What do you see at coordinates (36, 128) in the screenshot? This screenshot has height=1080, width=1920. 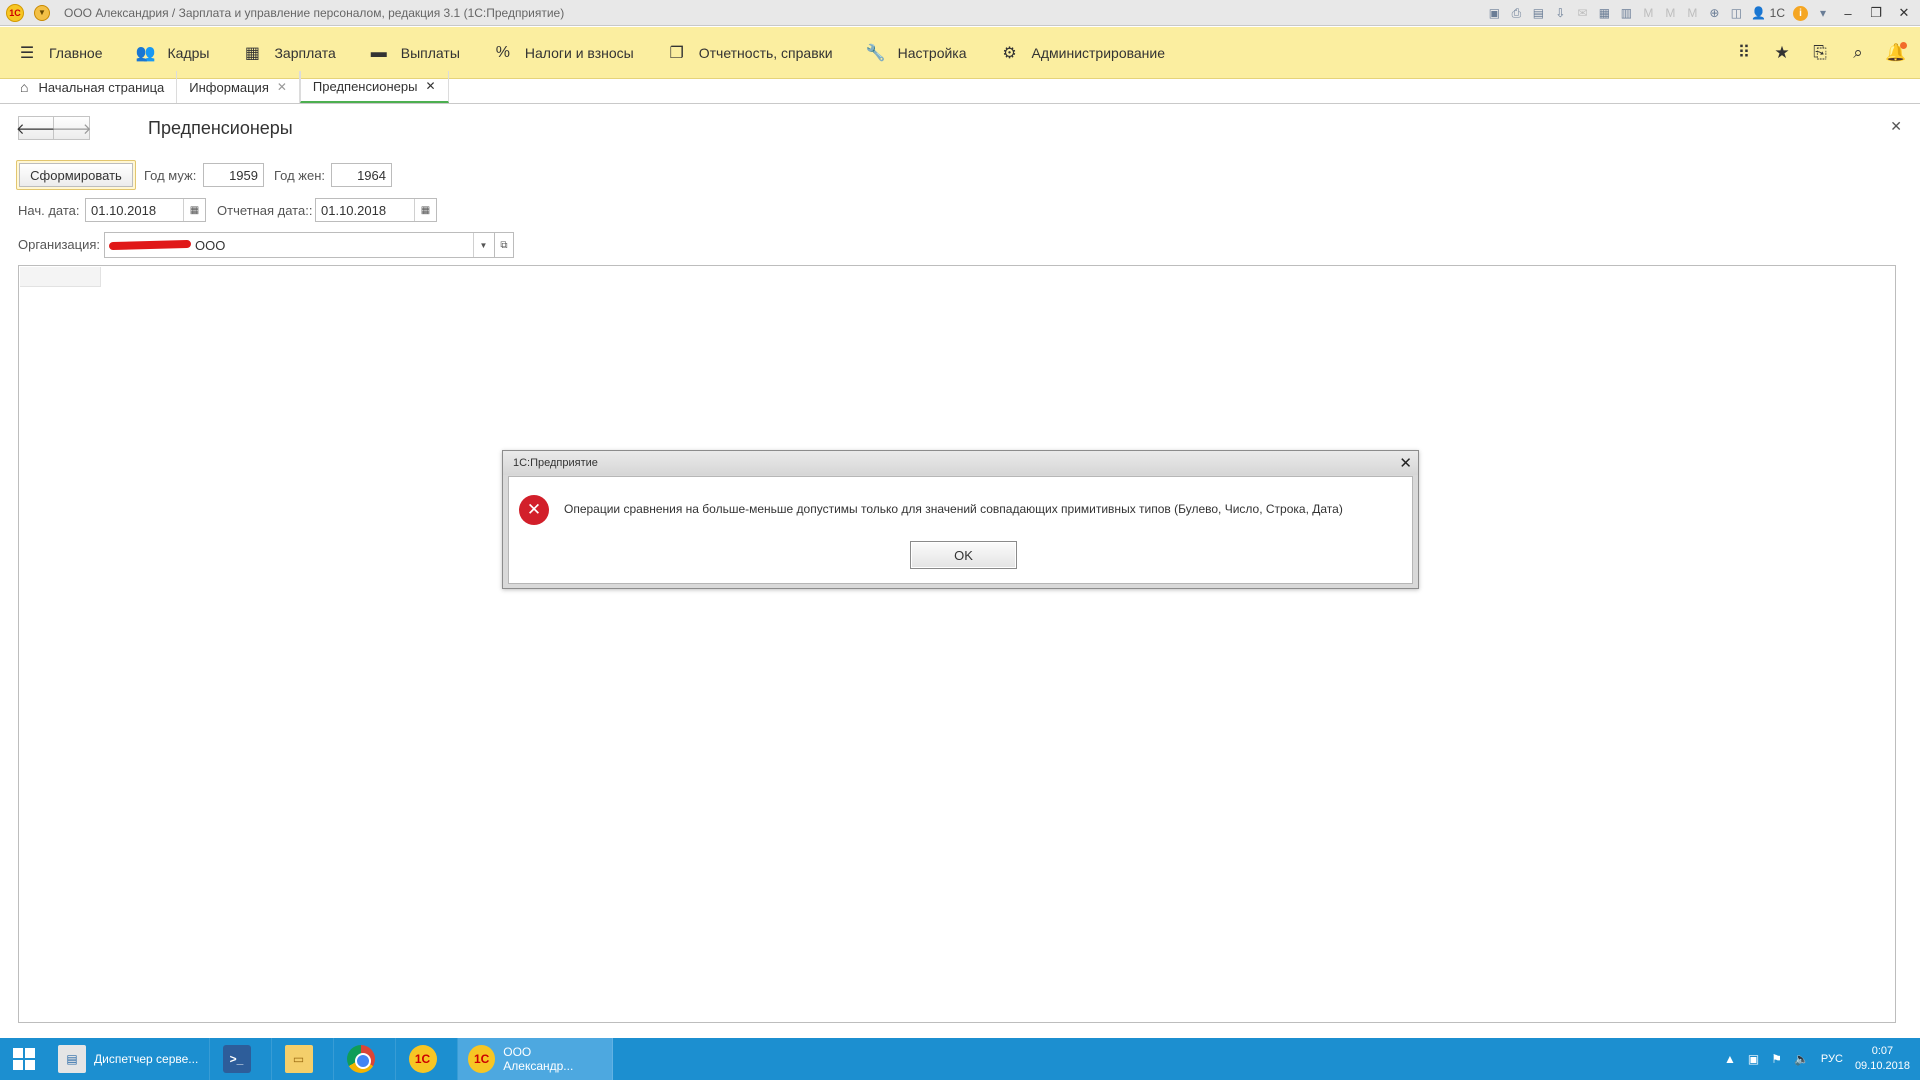 I see `back-arrow-icon: 🡐` at bounding box center [36, 128].